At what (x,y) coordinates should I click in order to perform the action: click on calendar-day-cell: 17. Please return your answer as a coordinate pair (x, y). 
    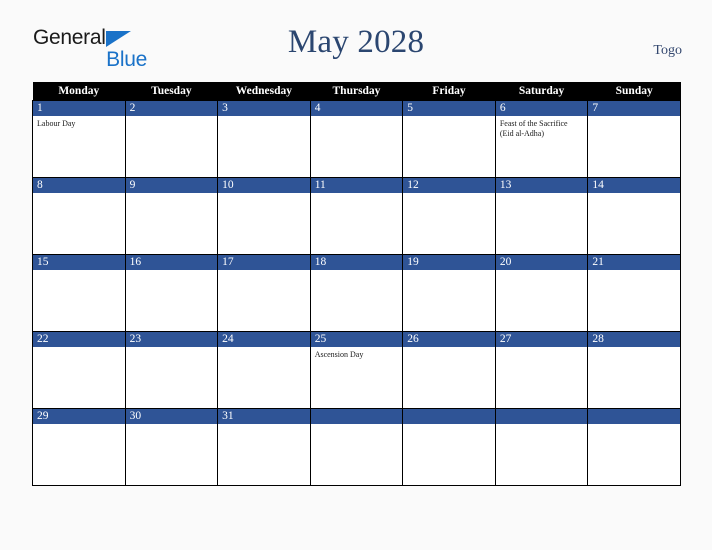
    Looking at the image, I should click on (264, 293).